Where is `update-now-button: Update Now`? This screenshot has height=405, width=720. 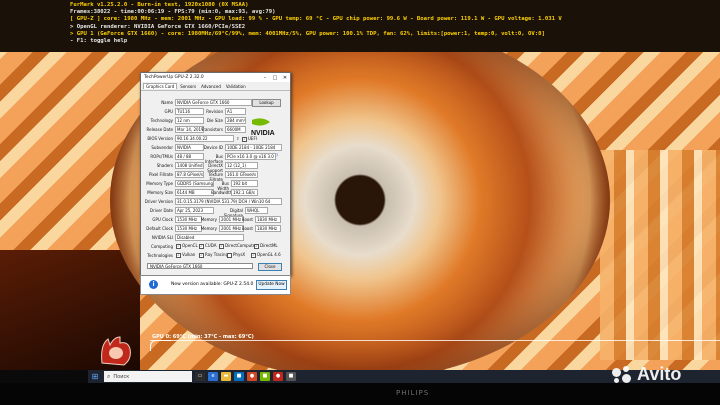 update-now-button: Update Now is located at coordinates (271, 285).